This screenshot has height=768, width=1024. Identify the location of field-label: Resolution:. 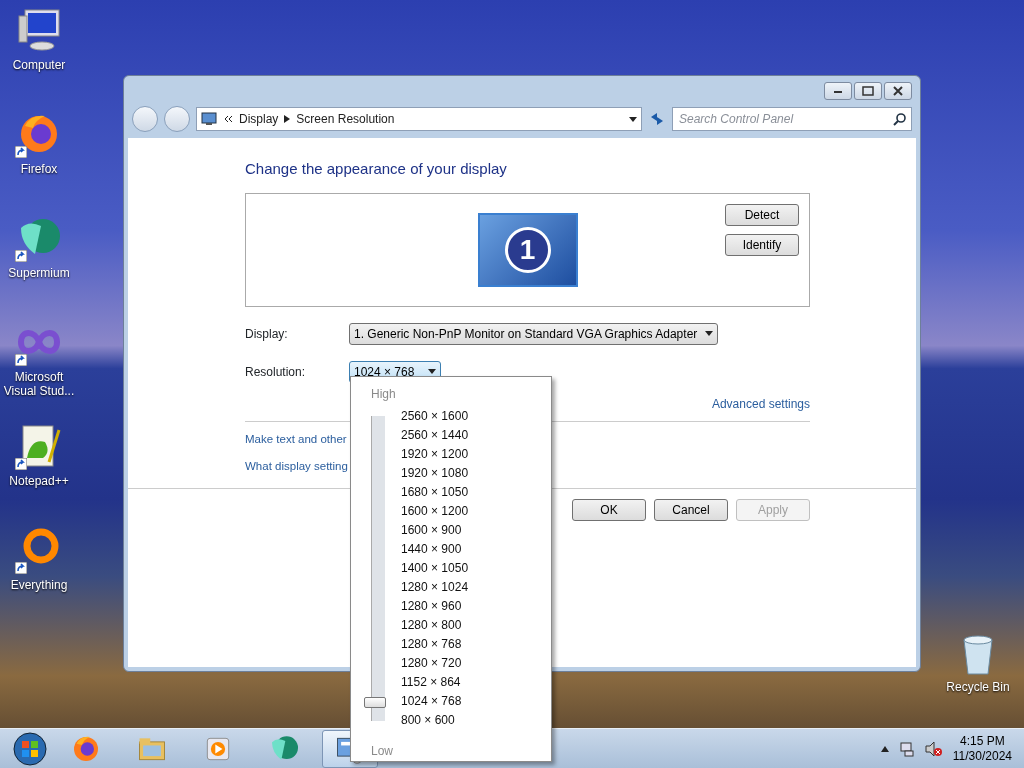
(276, 372).